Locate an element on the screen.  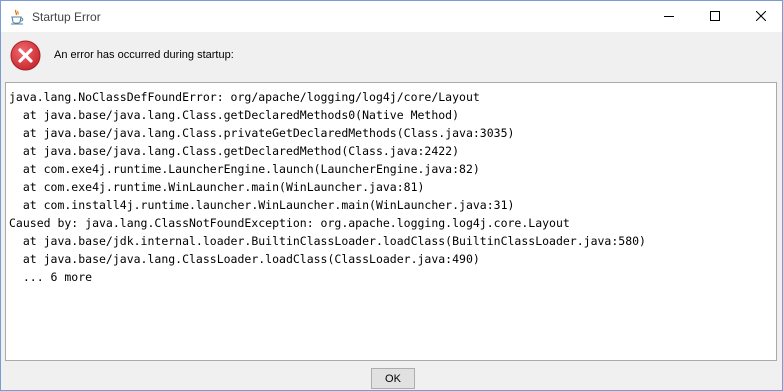
error-message: An error has occurred during startup: is located at coordinates (144, 55).